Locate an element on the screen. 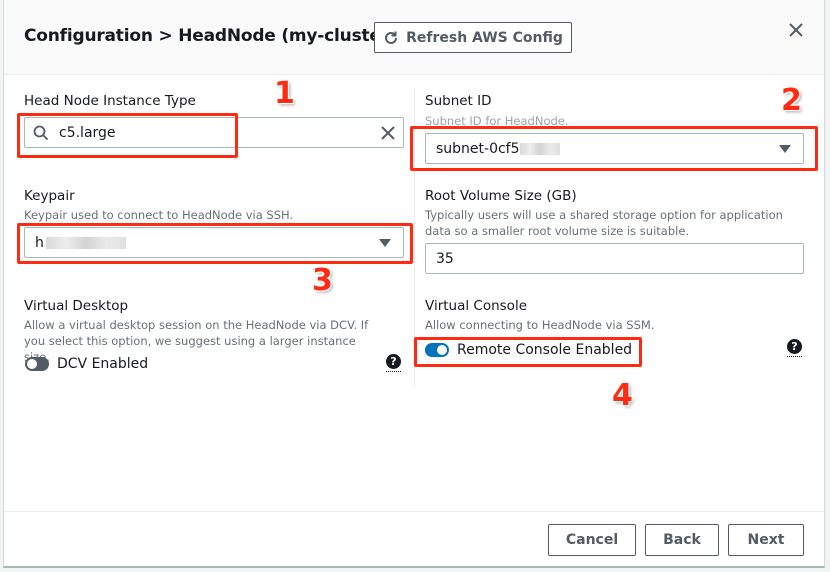 Image resolution: width=830 pixels, height=572 pixels. root-volume-label: Root Volume Size (GB) is located at coordinates (501, 196).